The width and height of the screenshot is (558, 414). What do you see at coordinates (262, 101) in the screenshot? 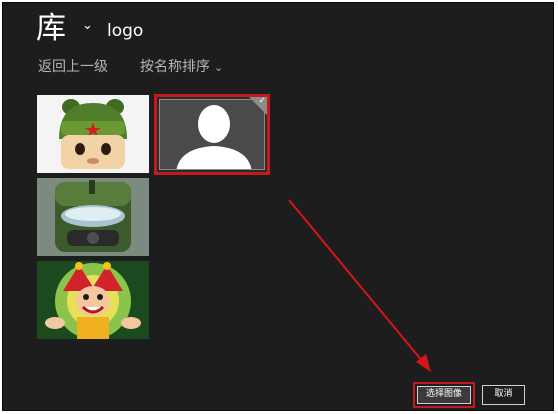
I see `check-icon: ✓` at bounding box center [262, 101].